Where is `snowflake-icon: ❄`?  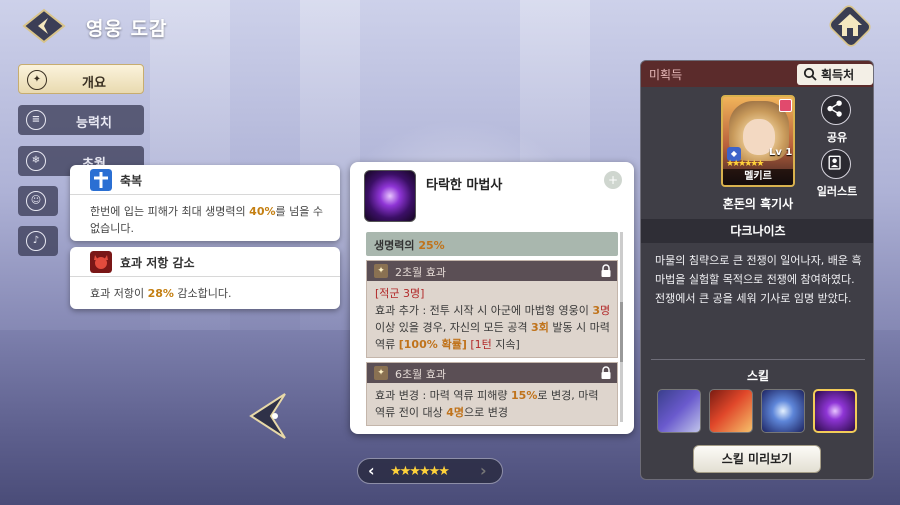
snowflake-icon: ❄ is located at coordinates (36, 161).